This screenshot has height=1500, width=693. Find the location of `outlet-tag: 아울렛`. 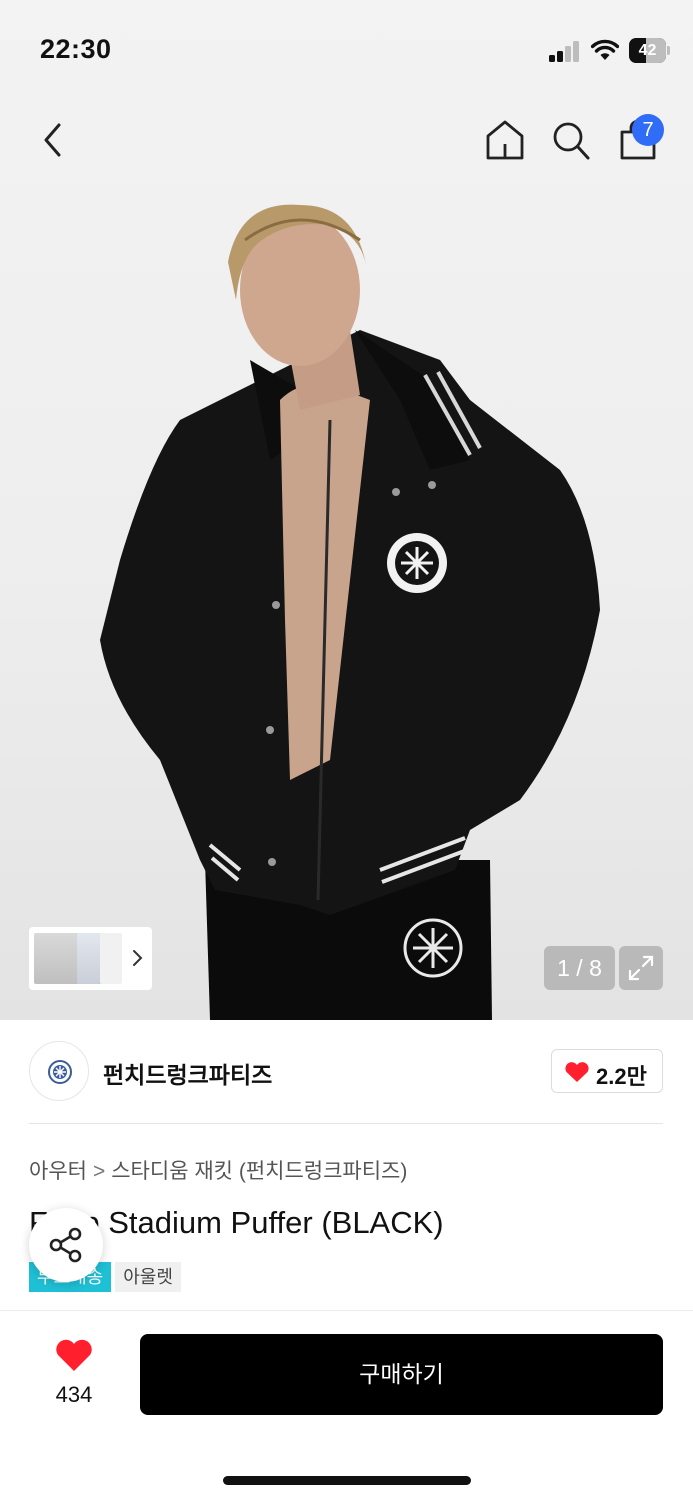

outlet-tag: 아울렛 is located at coordinates (148, 1277).